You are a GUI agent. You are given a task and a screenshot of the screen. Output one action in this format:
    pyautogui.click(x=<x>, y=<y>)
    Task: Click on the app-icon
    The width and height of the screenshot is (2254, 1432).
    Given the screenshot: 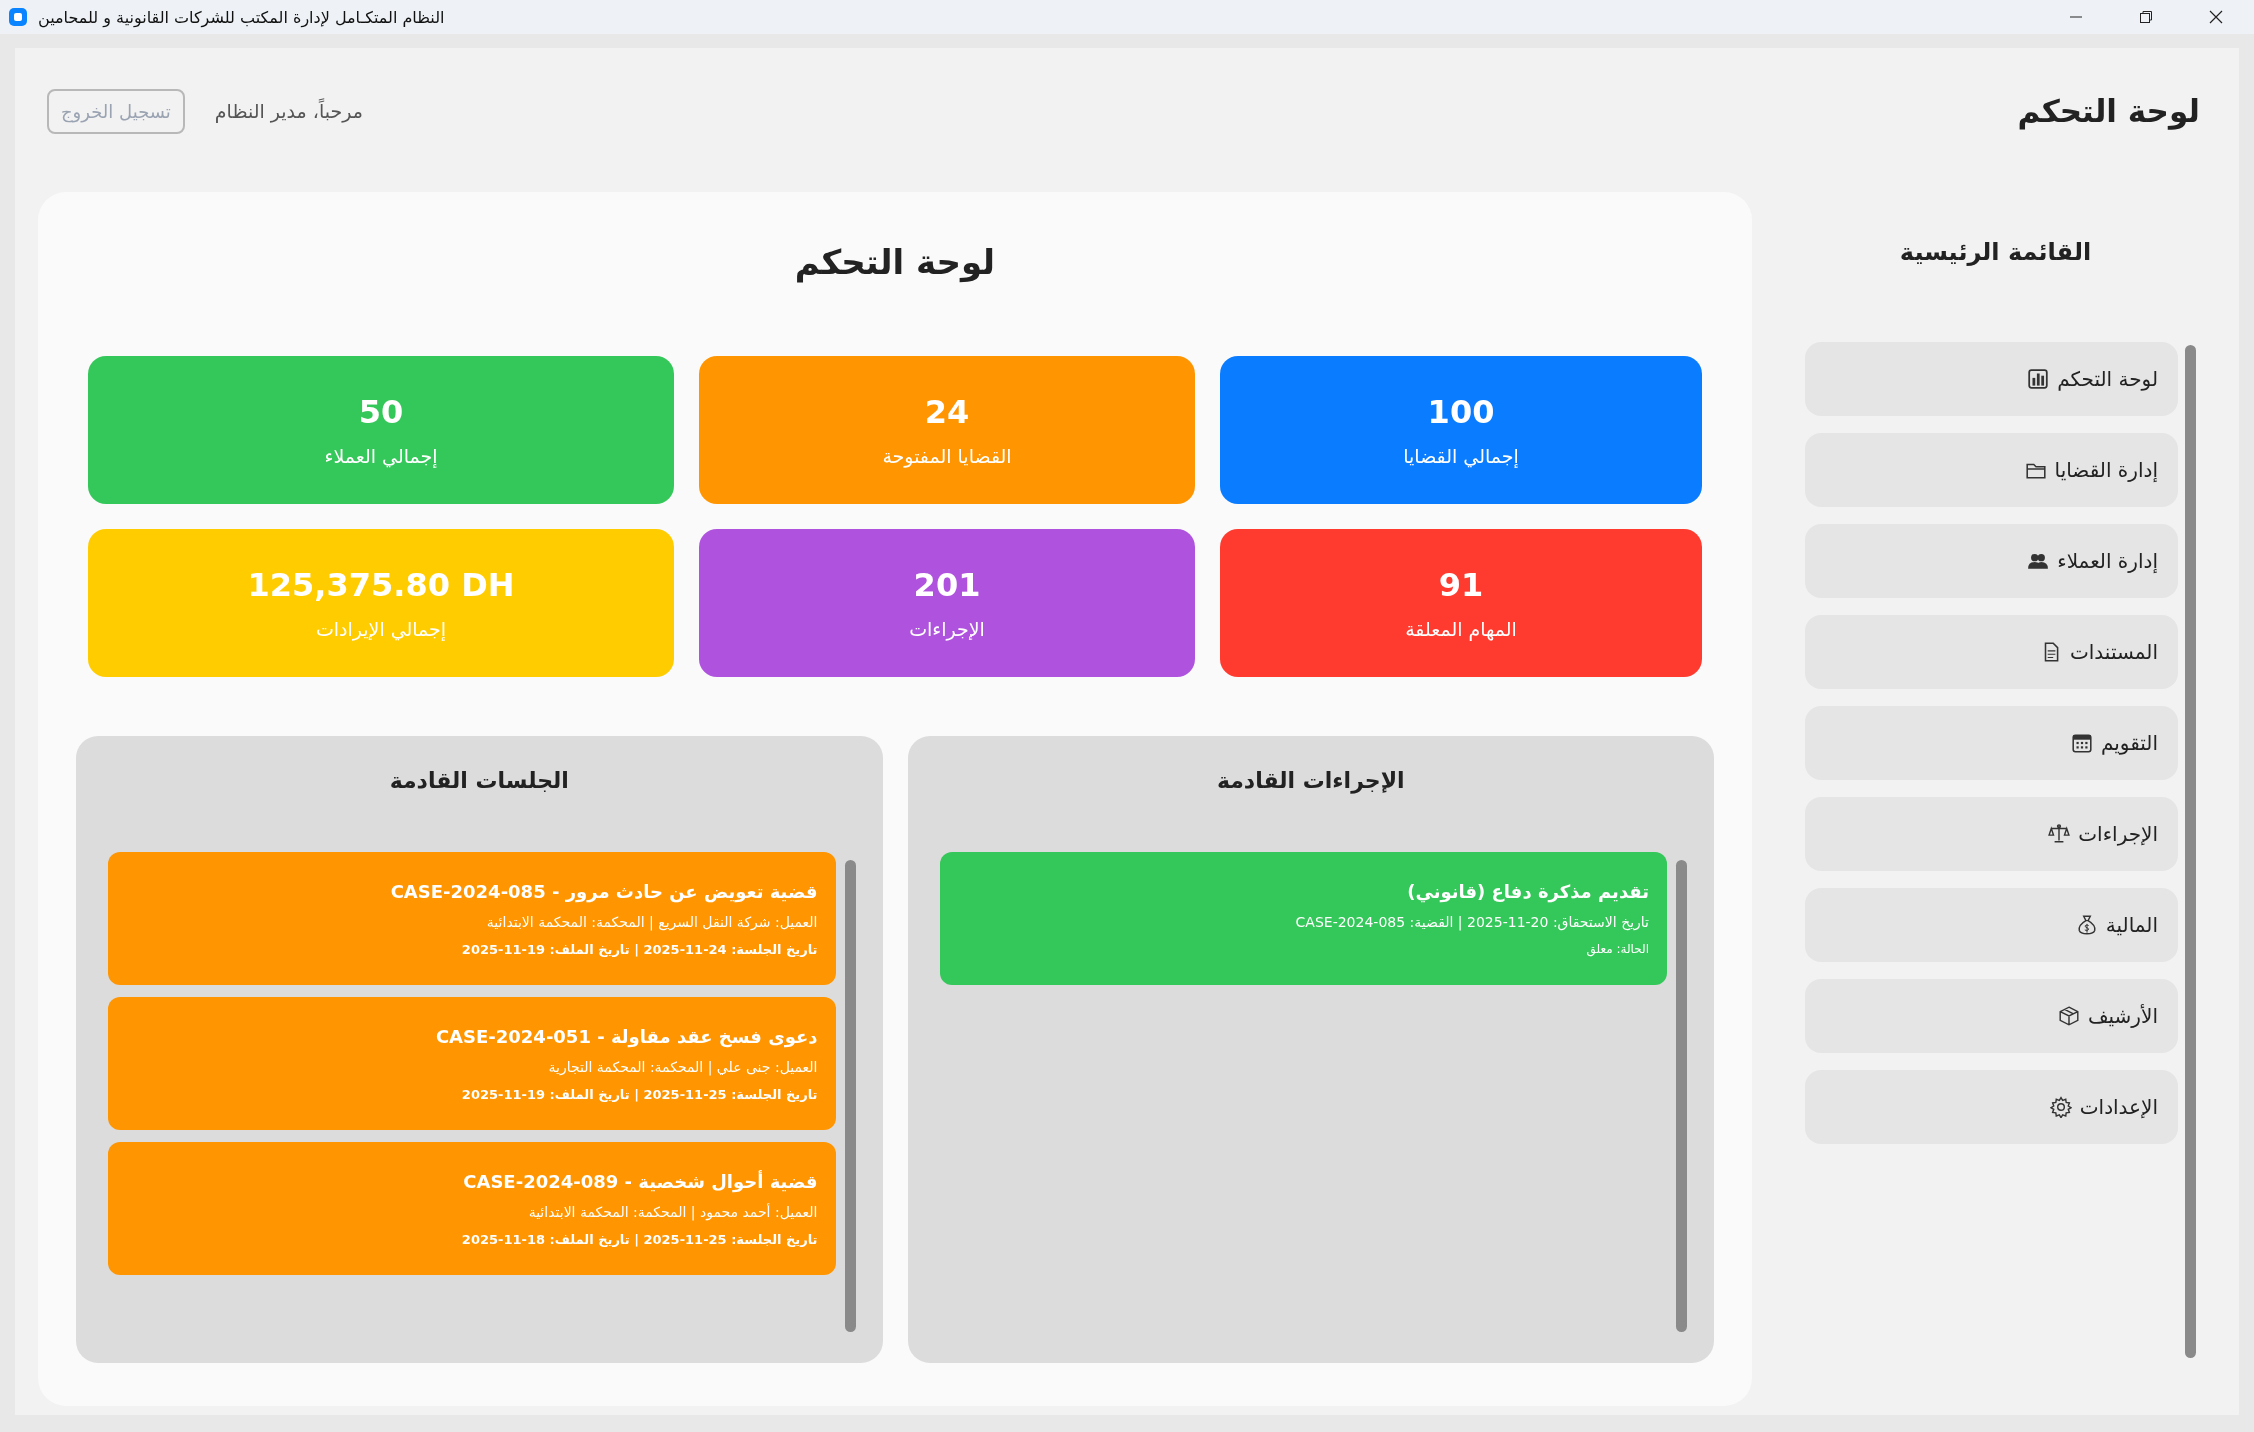 What is the action you would take?
    pyautogui.click(x=18, y=17)
    